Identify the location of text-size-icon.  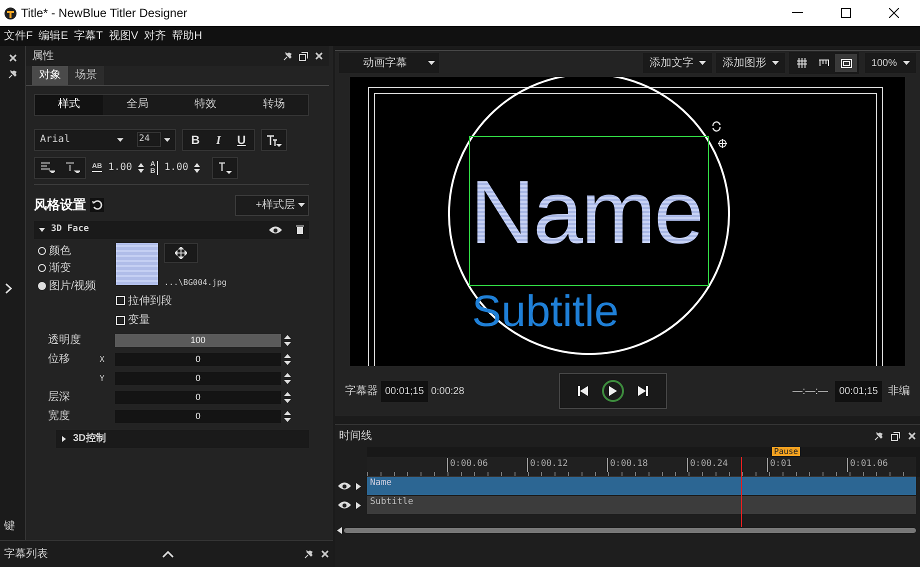
(274, 140).